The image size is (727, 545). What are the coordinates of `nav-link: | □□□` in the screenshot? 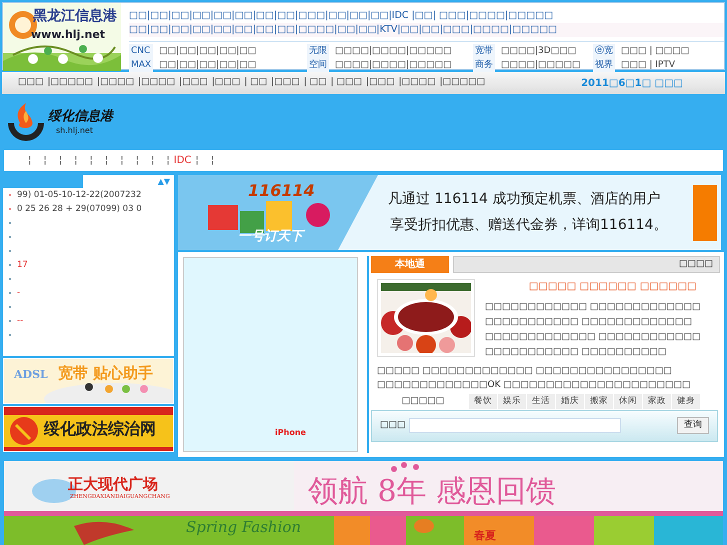 It's located at (346, 83).